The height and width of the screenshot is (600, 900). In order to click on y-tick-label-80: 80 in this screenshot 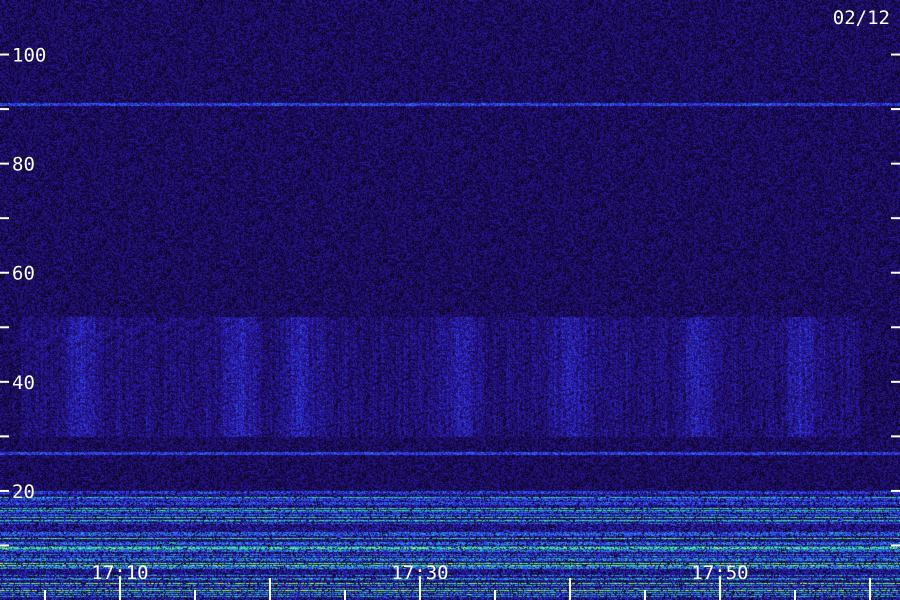, I will do `click(23, 165)`.